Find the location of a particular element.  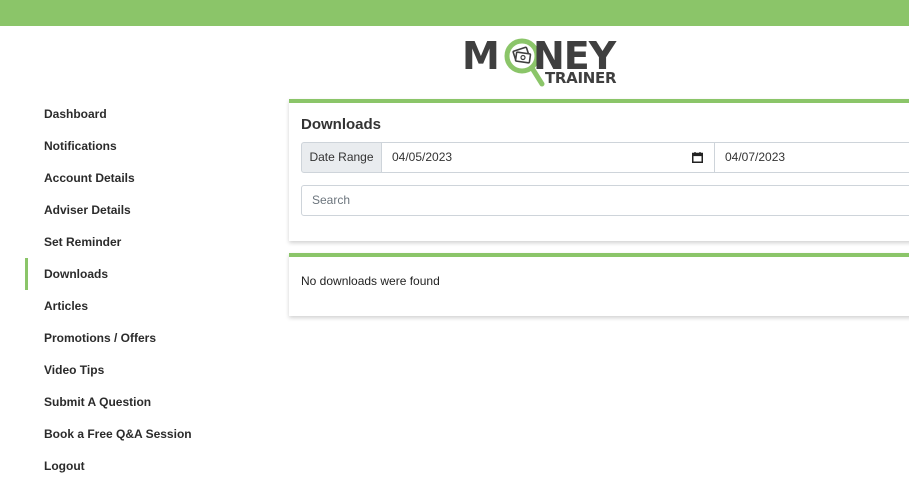

sidebar-item-downloads: Downloads is located at coordinates (145, 274).